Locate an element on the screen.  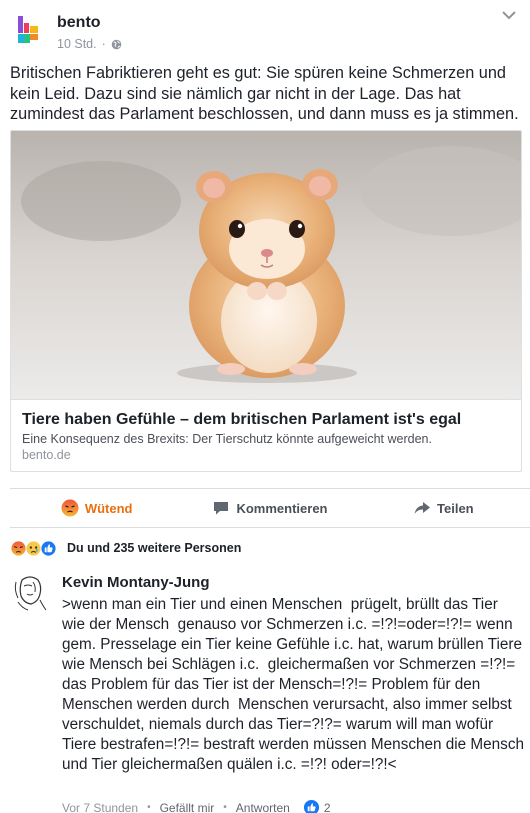
post-time: 10 Std. is located at coordinates (77, 44).